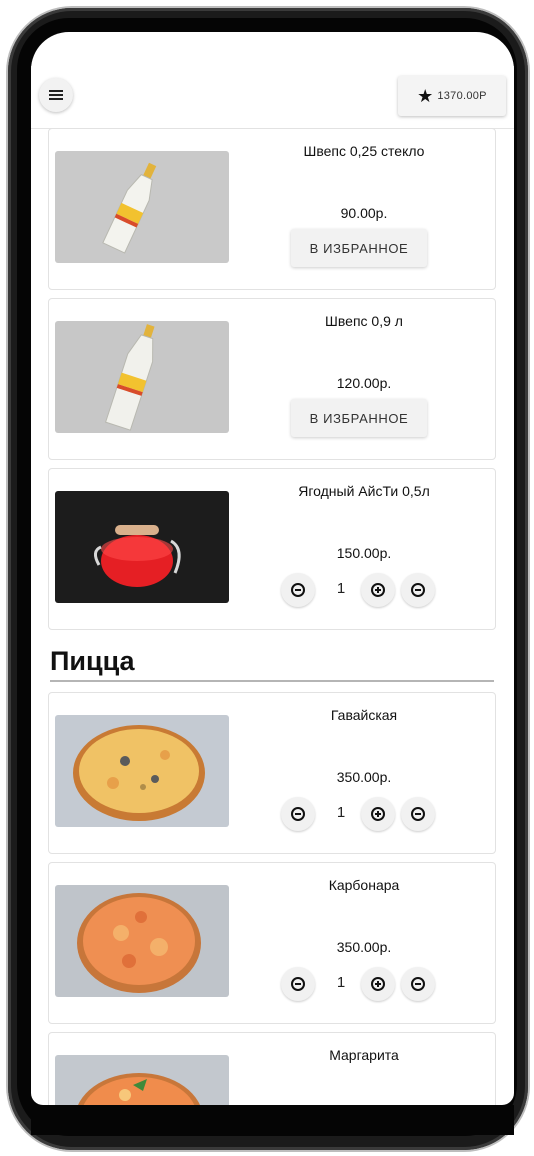  What do you see at coordinates (272, 97) in the screenshot?
I see `app-header: ★ 1370.00Р` at bounding box center [272, 97].